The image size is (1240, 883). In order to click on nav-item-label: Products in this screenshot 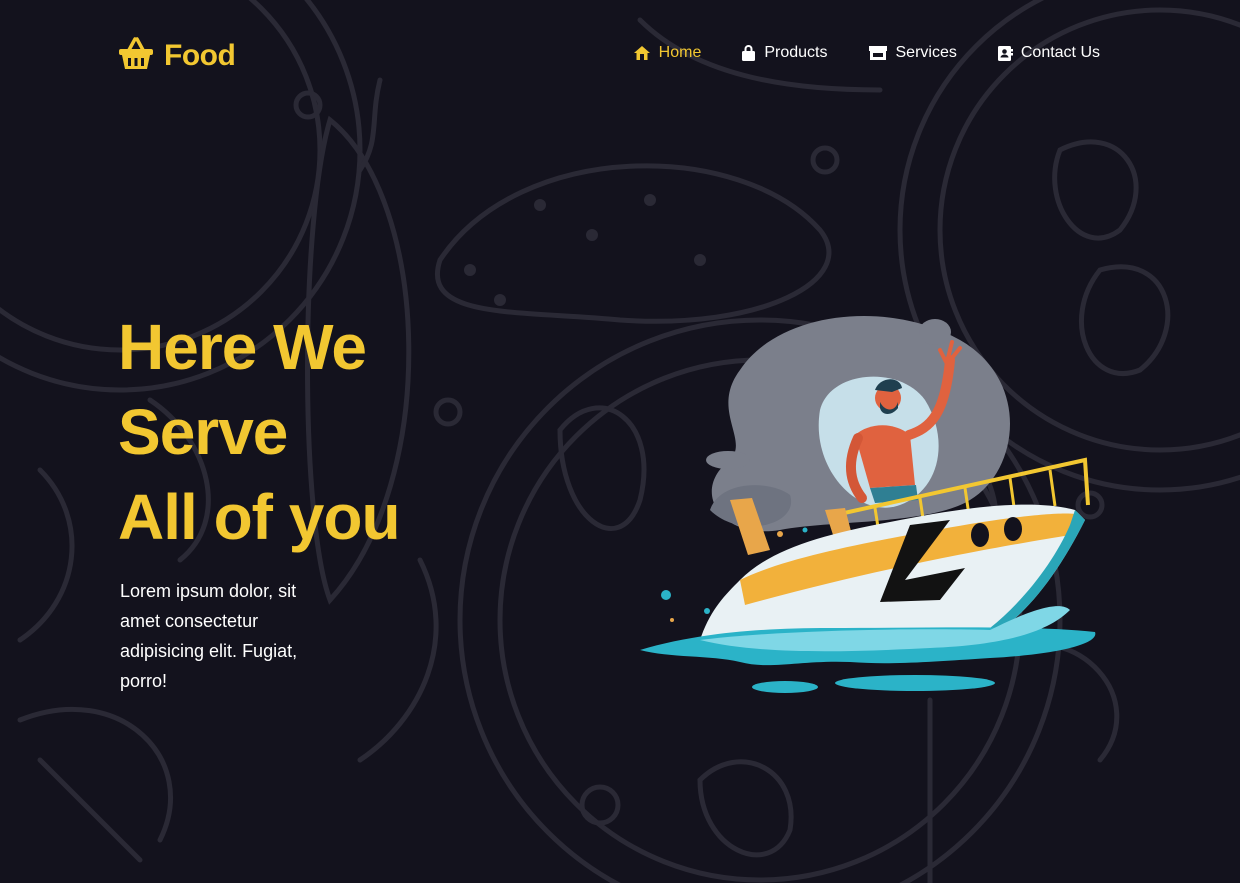, I will do `click(796, 52)`.